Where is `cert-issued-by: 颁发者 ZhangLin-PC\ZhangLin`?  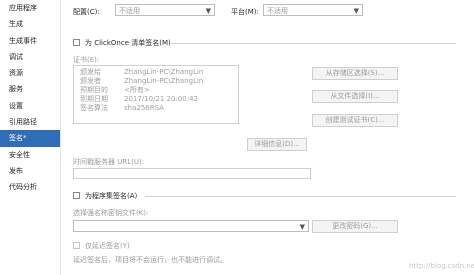
cert-issued-by: 颁发者 ZhangLin-PC\ZhangLin is located at coordinates (142, 81).